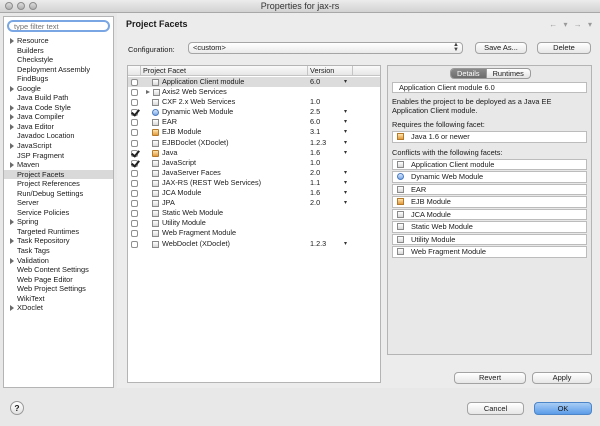 This screenshot has height=426, width=600. Describe the element at coordinates (469, 73) in the screenshot. I see `tab-details: Details` at that location.